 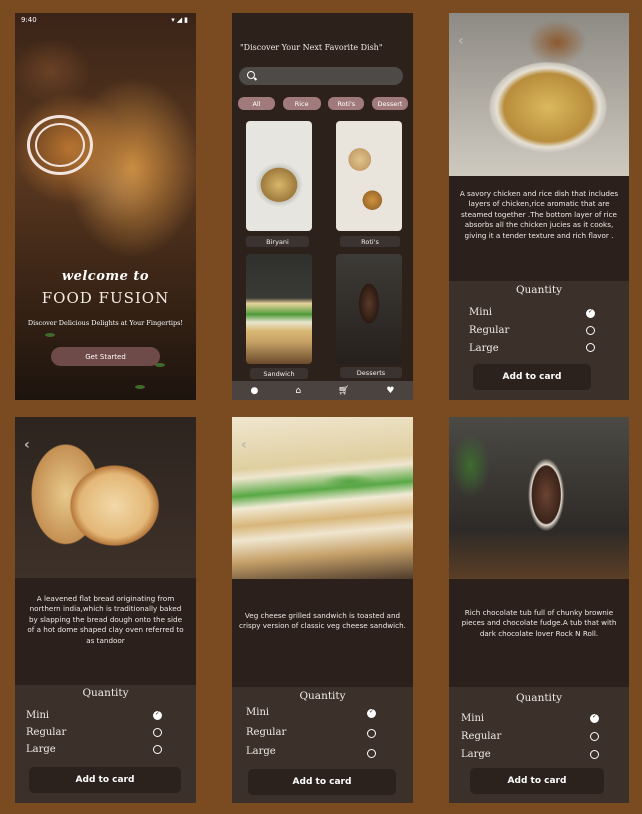 I want to click on onion-ring-inner-decor, so click(x=60, y=145).